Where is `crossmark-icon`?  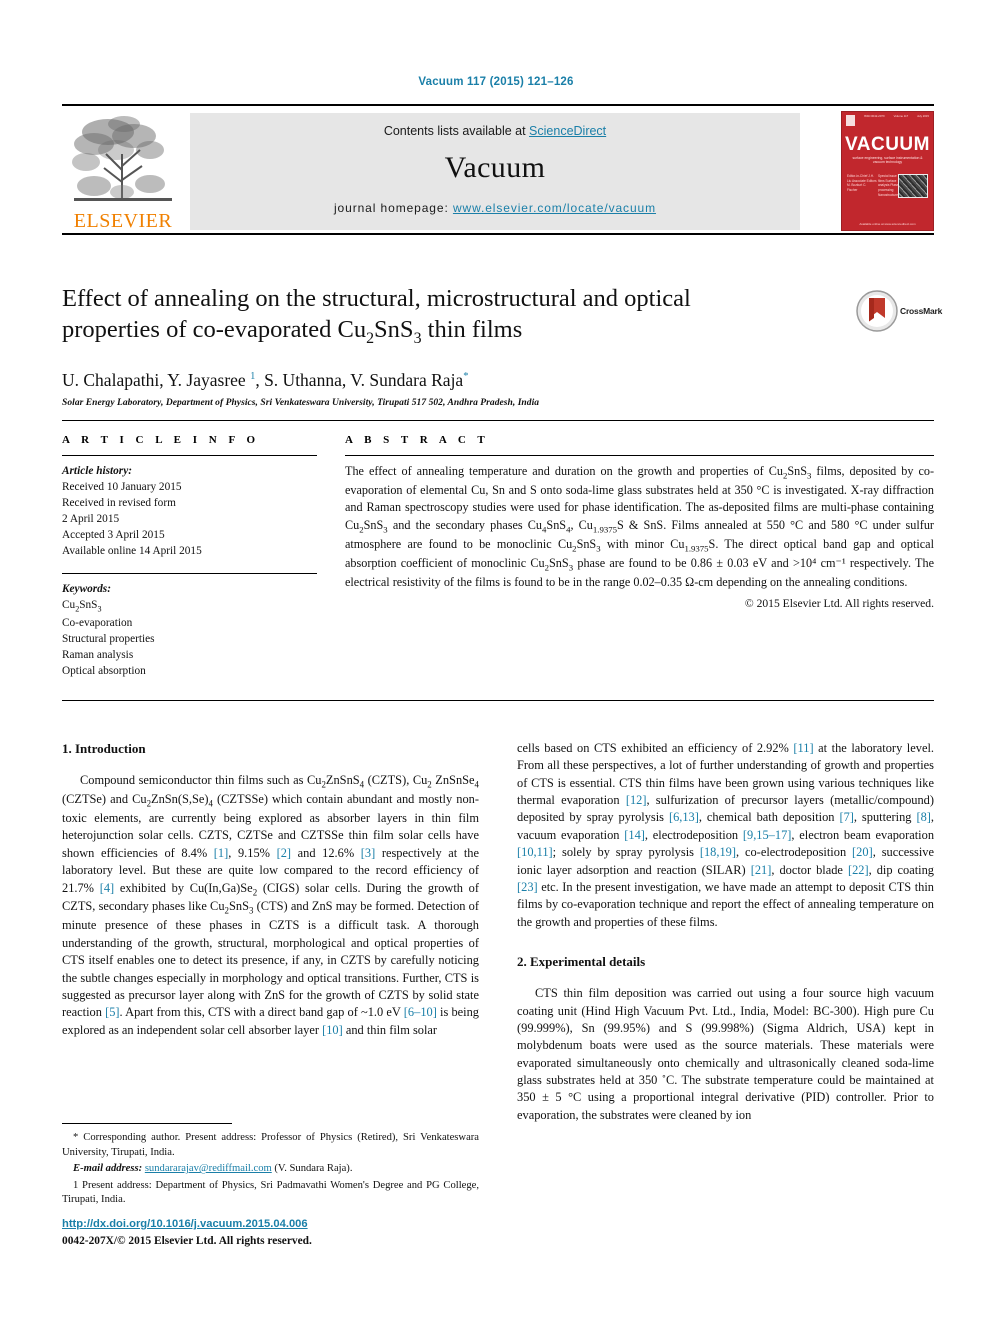 crossmark-icon is located at coordinates (877, 311).